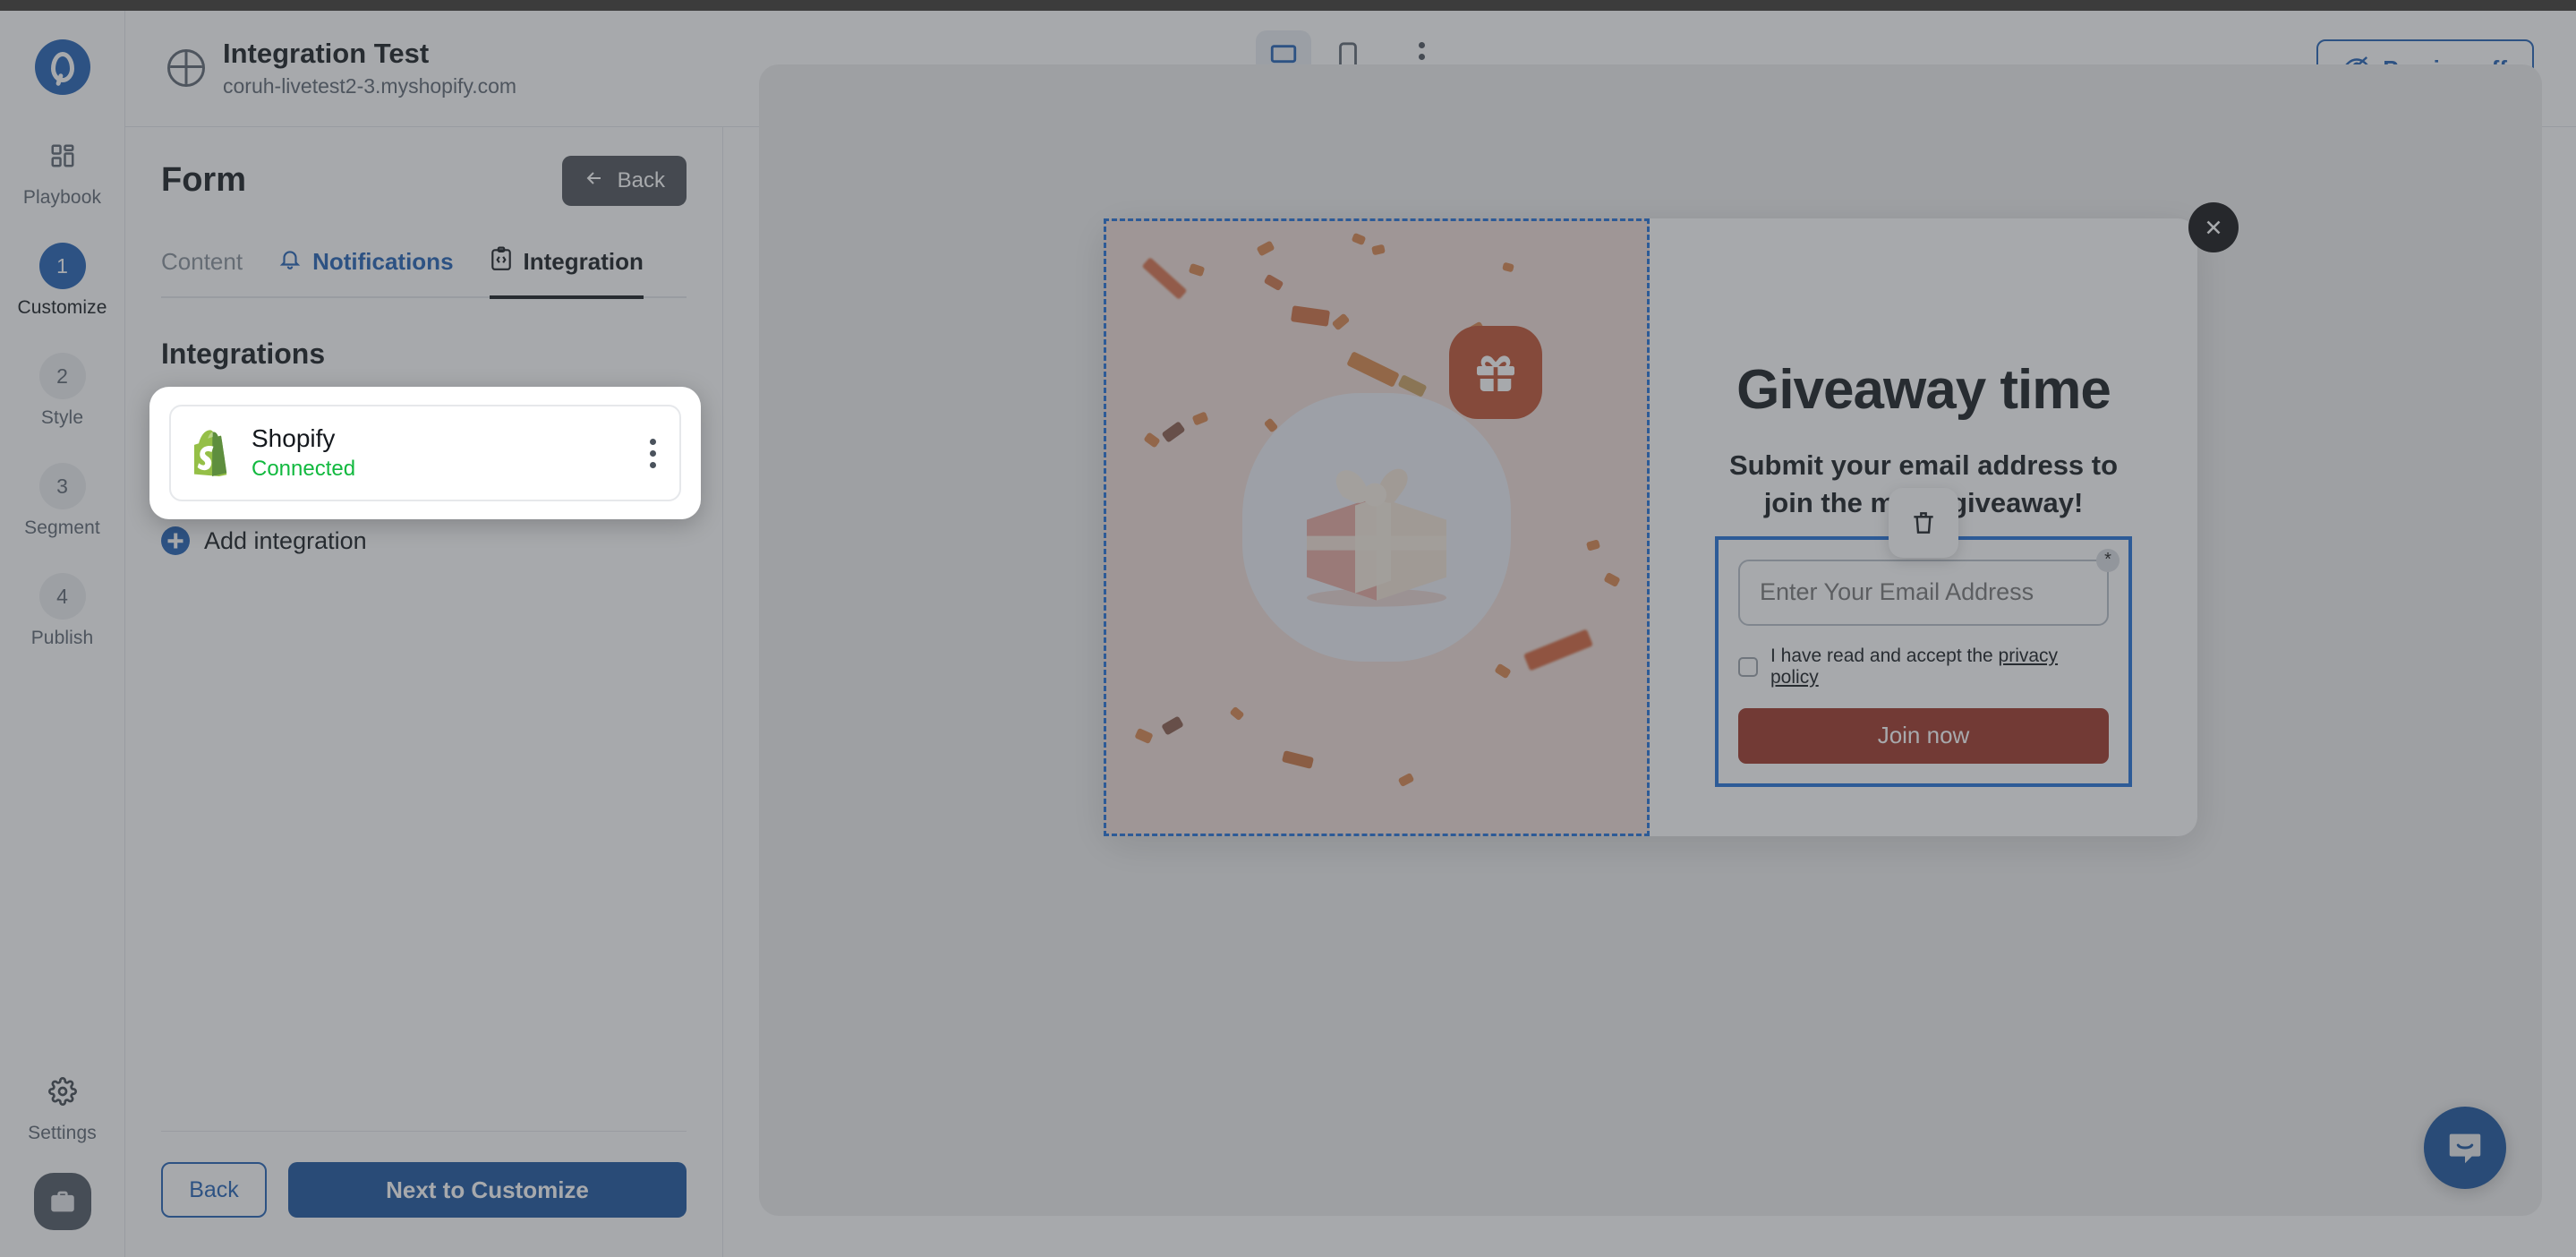 The height and width of the screenshot is (1257, 2576). Describe the element at coordinates (1884, 656) in the screenshot. I see `consent-prefix: I have read and accept the` at that location.